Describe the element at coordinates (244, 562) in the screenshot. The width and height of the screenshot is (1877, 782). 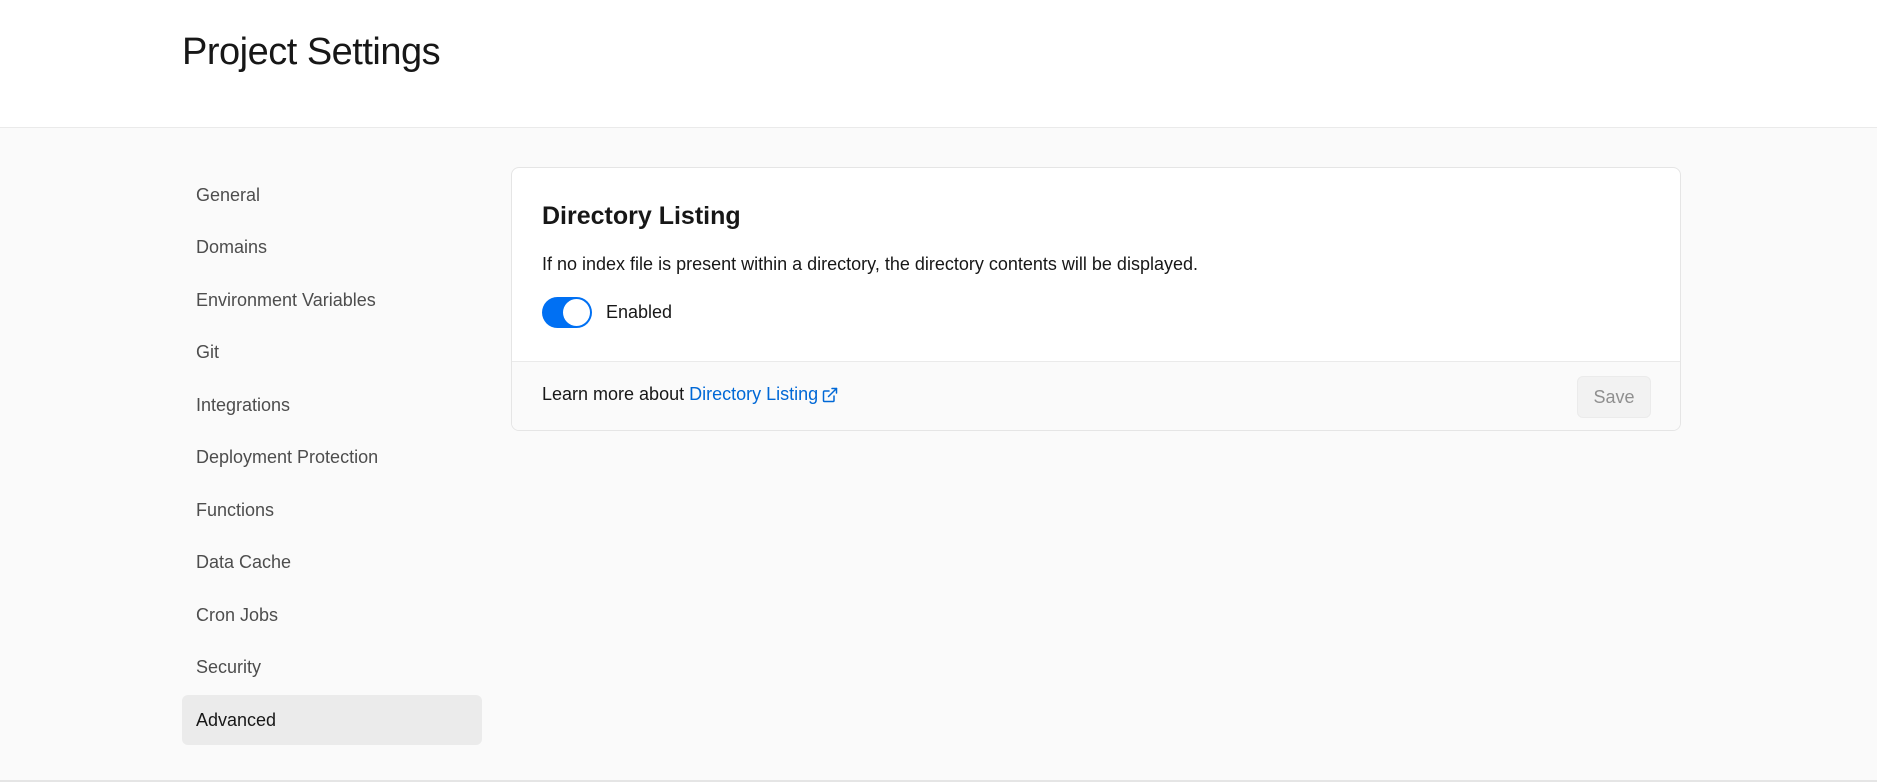
I see `sidebar-item-label: Data Cache` at that location.